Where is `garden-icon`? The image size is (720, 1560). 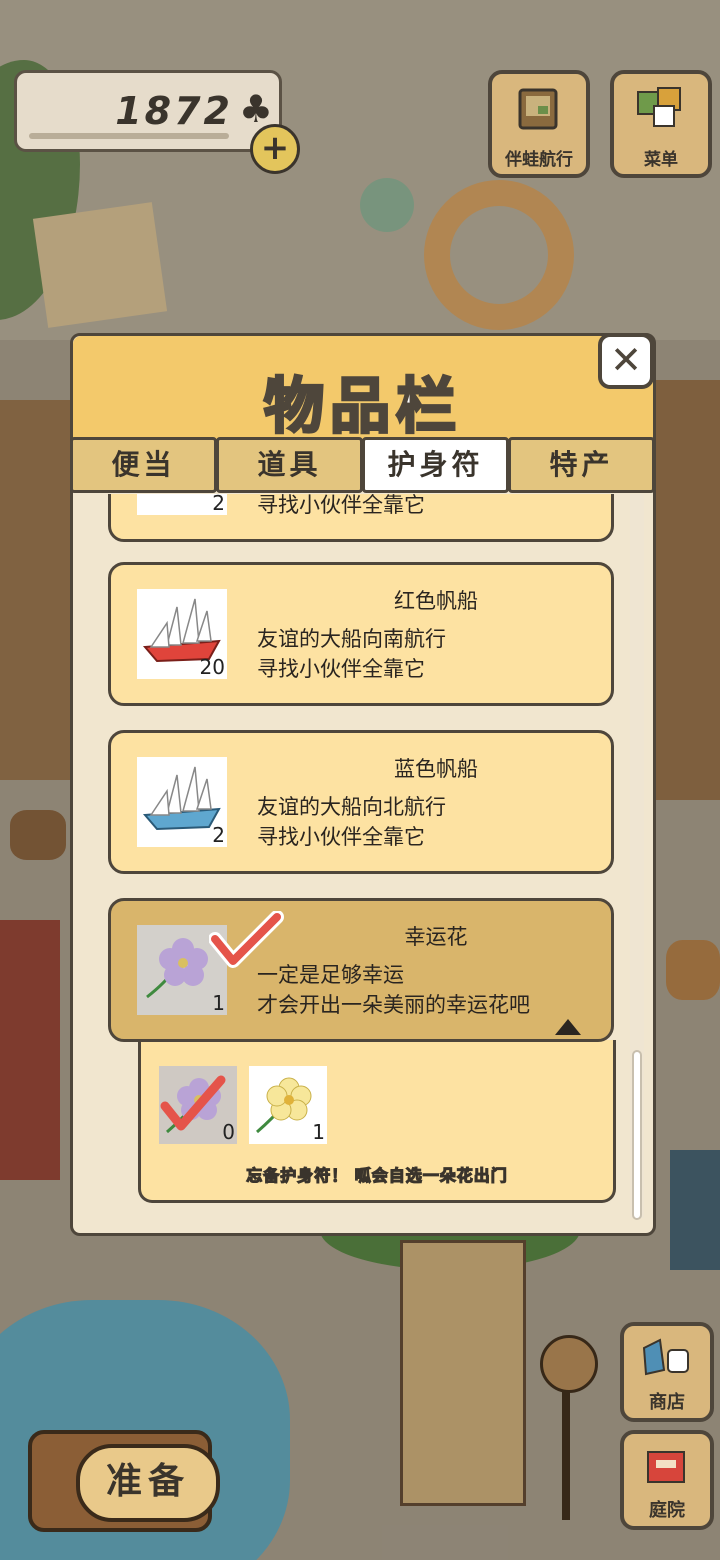 garden-icon is located at coordinates (666, 1467).